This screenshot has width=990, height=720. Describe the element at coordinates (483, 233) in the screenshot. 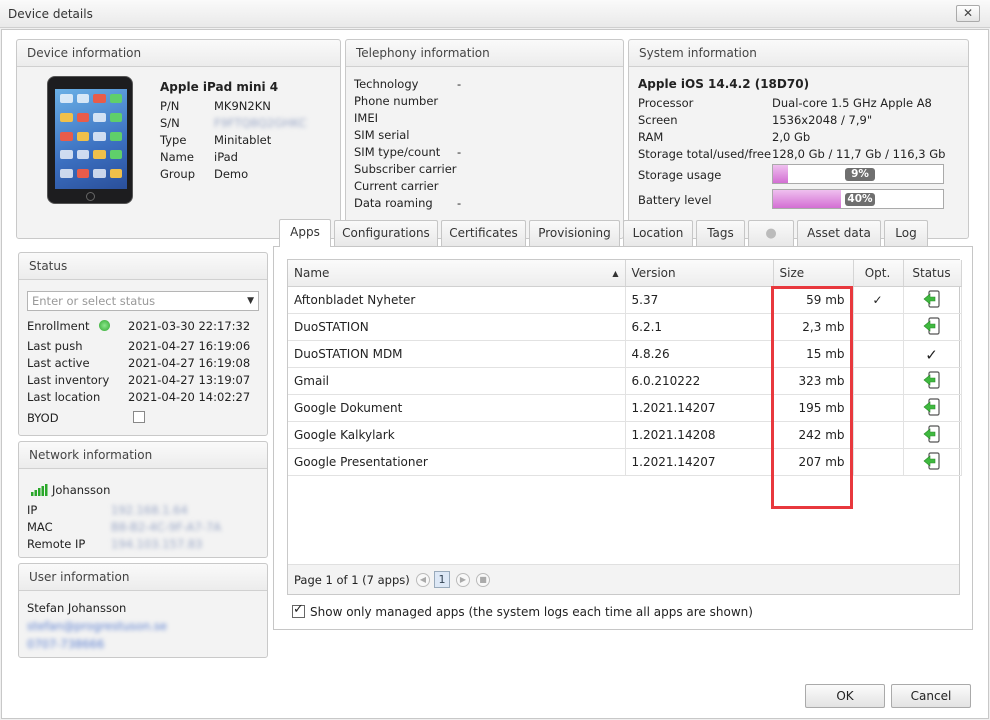

I see `tab-certificates: Certificates` at that location.